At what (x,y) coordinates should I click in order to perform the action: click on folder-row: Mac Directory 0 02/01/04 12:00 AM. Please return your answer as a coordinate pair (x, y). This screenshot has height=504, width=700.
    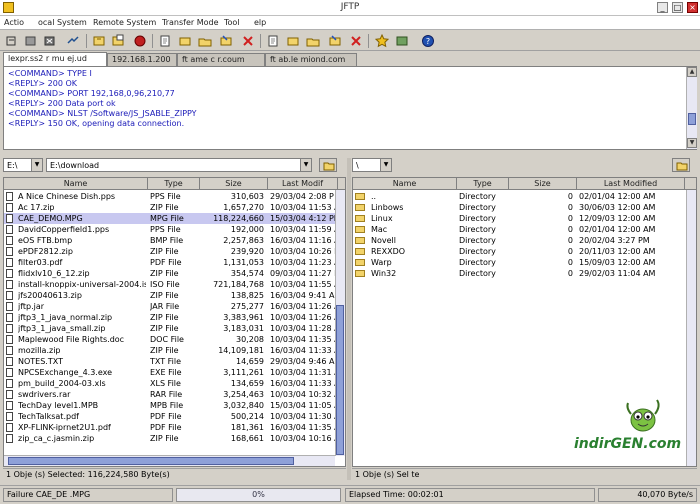
    Looking at the image, I should click on (519, 229).